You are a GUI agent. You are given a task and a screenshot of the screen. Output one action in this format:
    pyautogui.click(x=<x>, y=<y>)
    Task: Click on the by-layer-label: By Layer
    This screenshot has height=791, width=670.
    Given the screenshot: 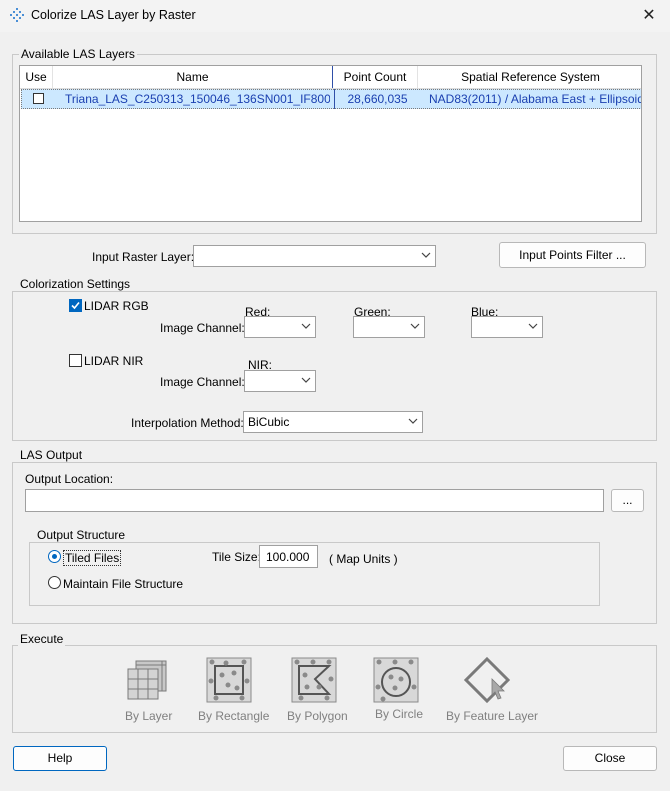 What is the action you would take?
    pyautogui.click(x=149, y=716)
    